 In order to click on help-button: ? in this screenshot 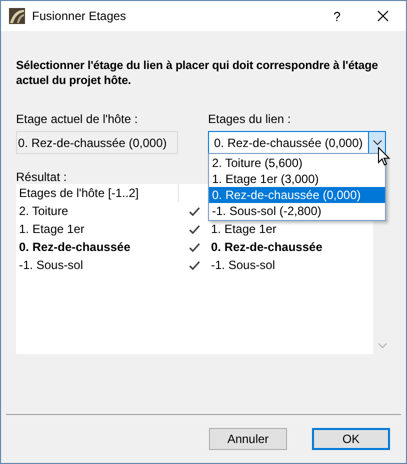, I will do `click(337, 16)`.